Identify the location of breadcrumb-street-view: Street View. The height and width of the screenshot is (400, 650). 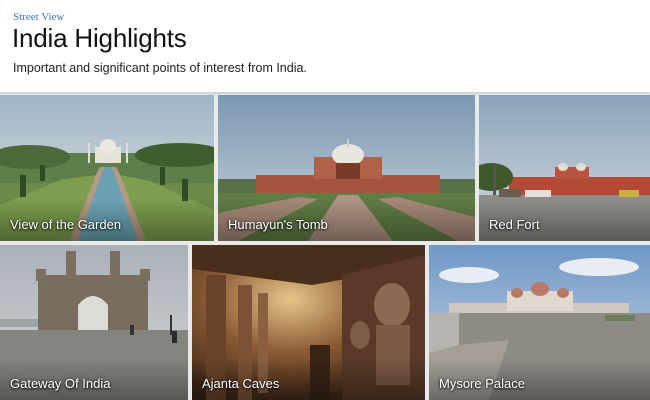
(38, 17).